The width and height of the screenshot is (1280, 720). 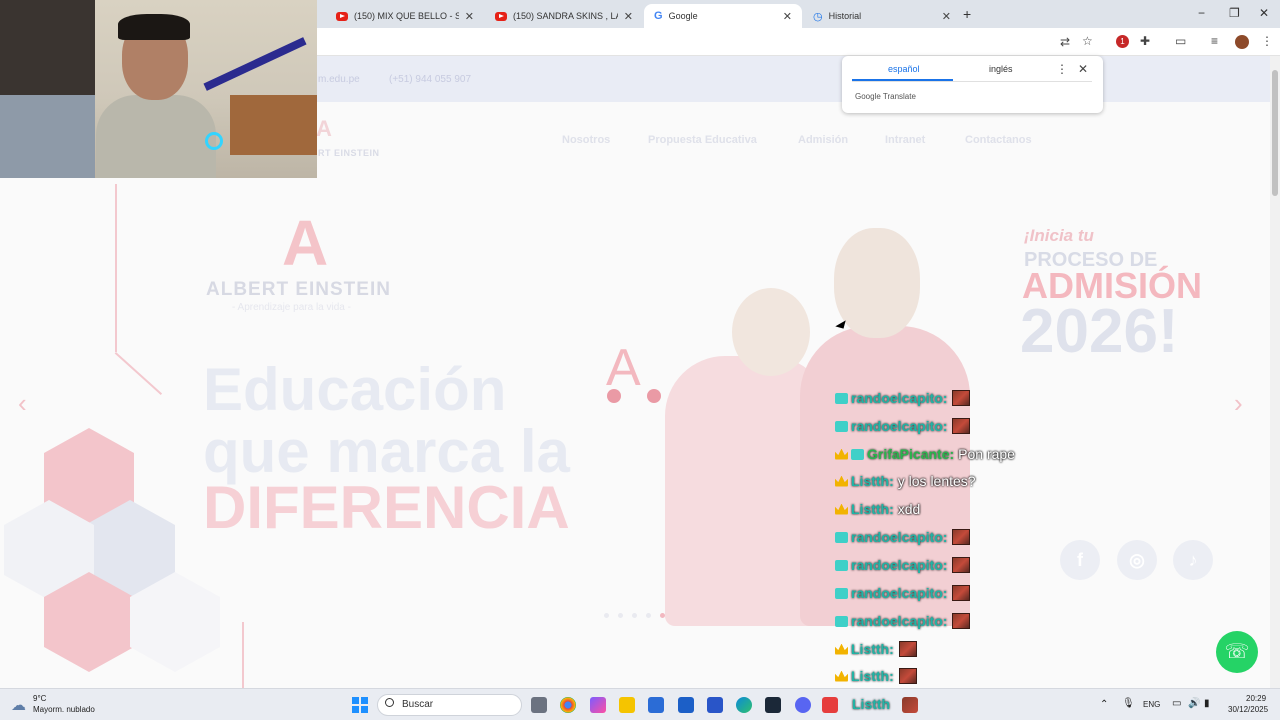 What do you see at coordinates (773, 705) in the screenshot?
I see `steam-icon` at bounding box center [773, 705].